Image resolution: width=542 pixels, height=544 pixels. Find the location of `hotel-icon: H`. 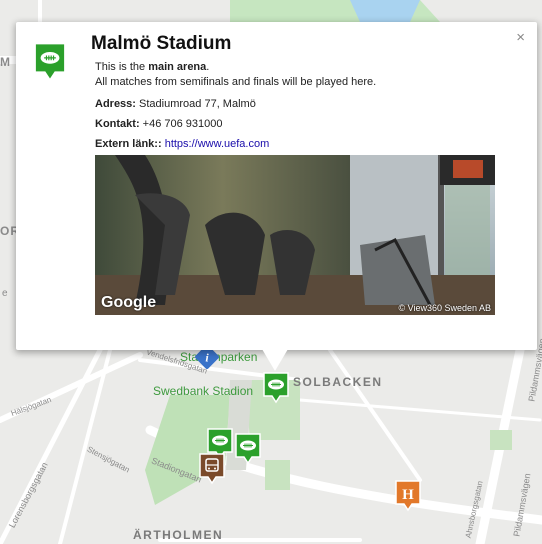

hotel-icon: H is located at coordinates (408, 496).